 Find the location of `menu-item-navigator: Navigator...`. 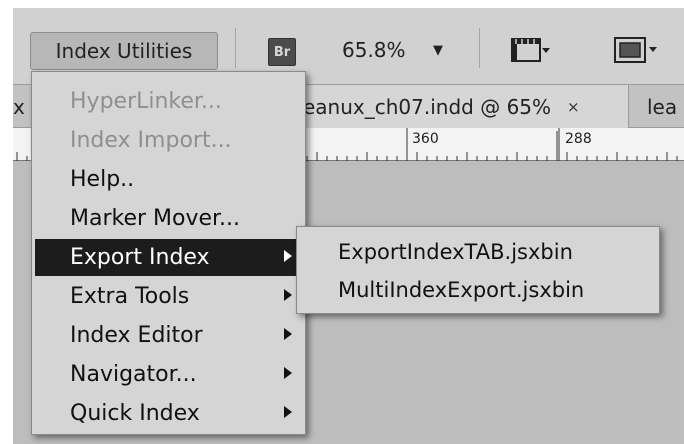

menu-item-navigator: Navigator... is located at coordinates (168, 374).